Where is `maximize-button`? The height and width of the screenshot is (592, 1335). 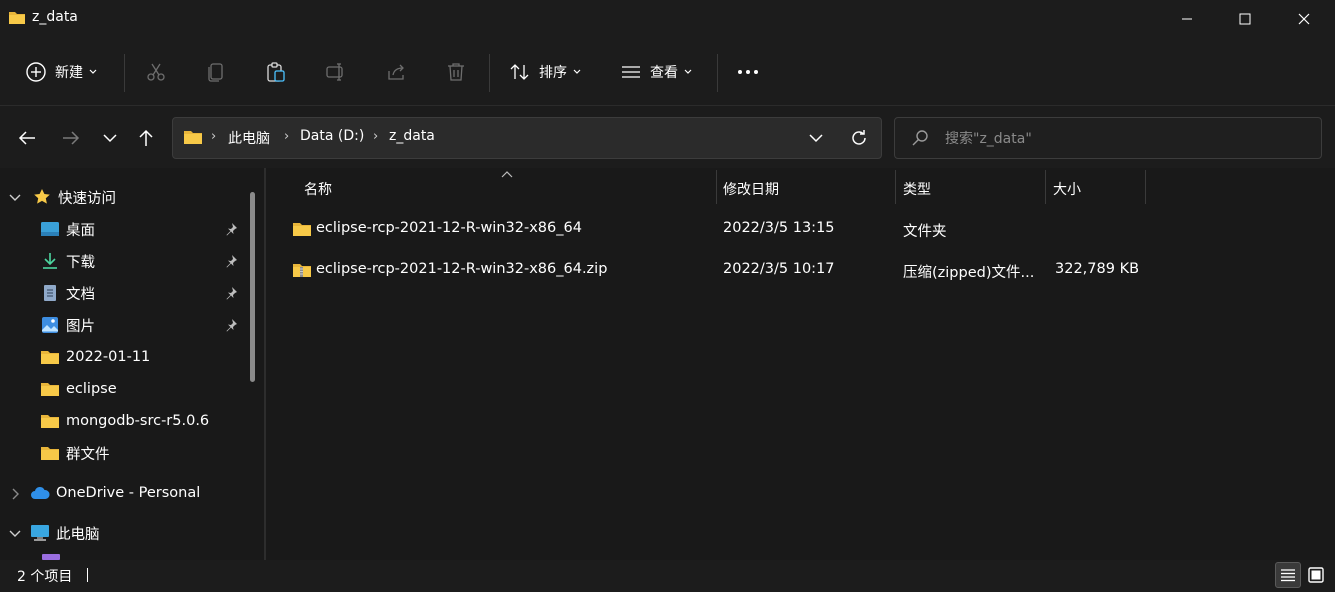
maximize-button is located at coordinates (1245, 19).